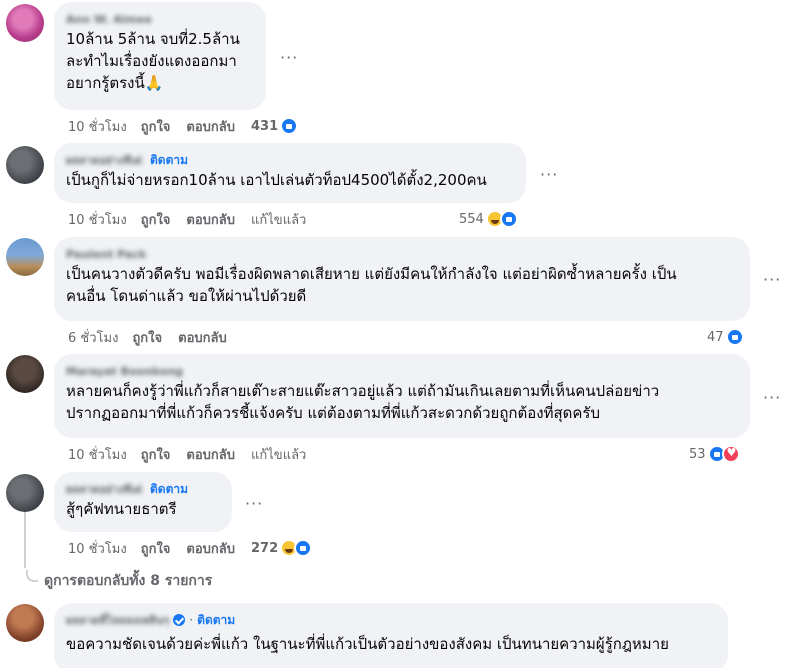 The image size is (800, 668). I want to click on love-reaction-icon, so click(730, 454).